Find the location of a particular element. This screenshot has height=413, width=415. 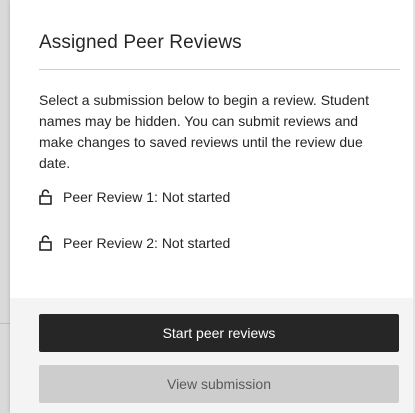

peer-review-item-2: Peer Review 2: Not started is located at coordinates (134, 243).